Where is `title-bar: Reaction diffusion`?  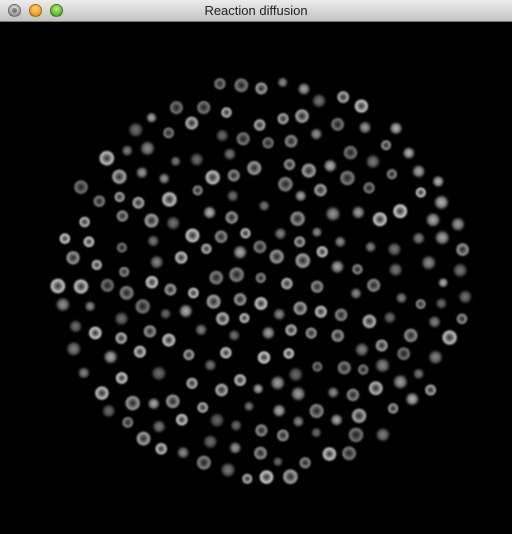
title-bar: Reaction diffusion is located at coordinates (256, 11).